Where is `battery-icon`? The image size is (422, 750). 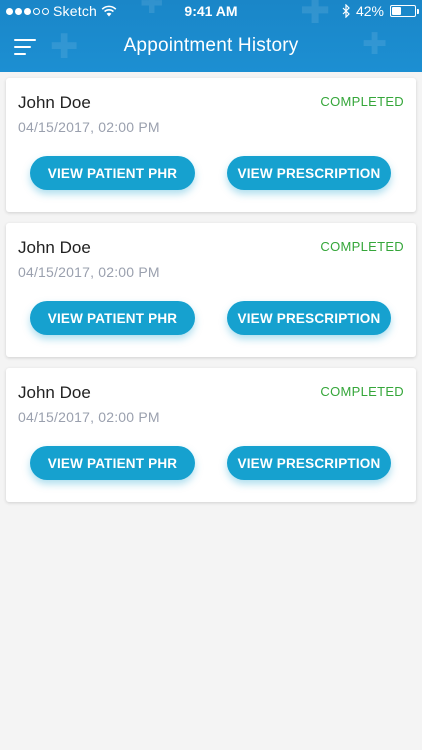 battery-icon is located at coordinates (404, 11).